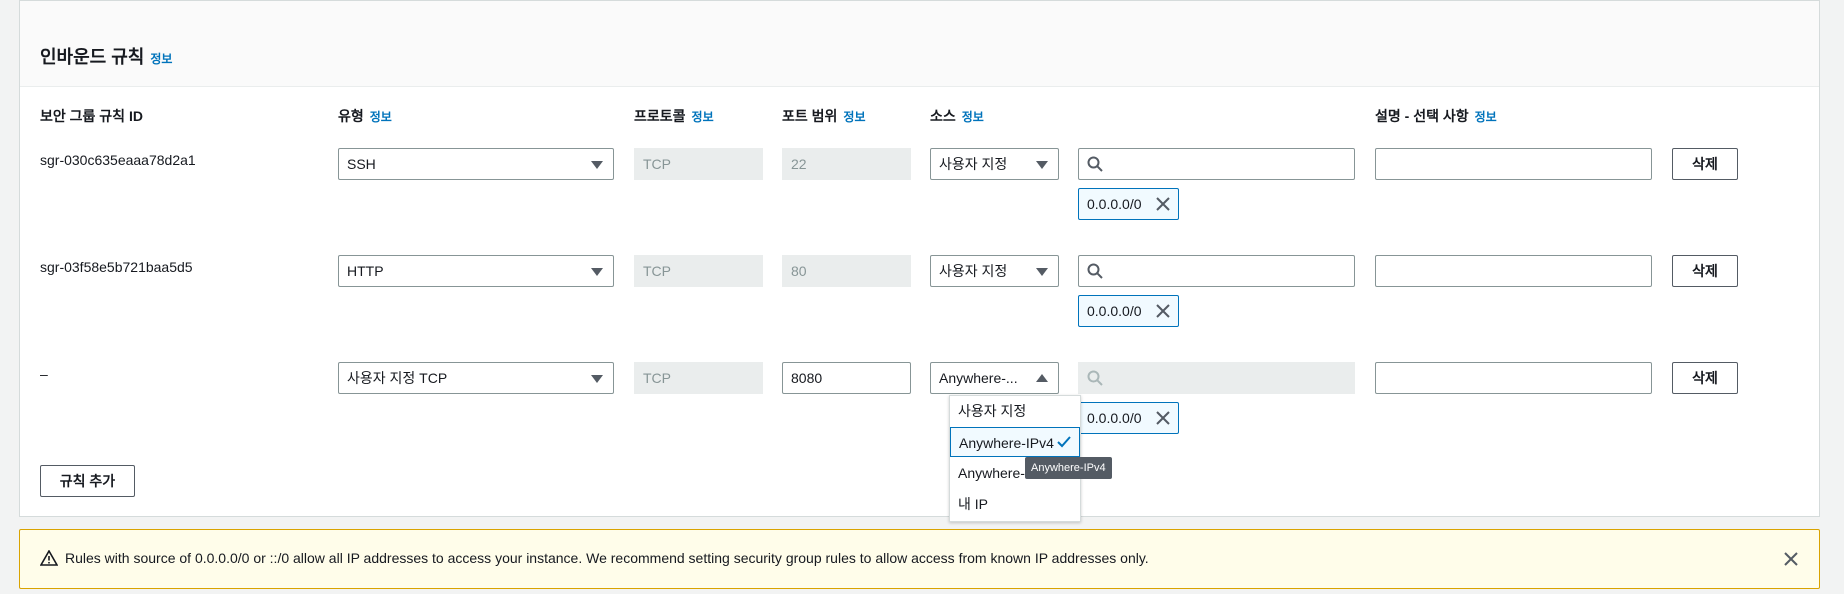 The height and width of the screenshot is (594, 1844). What do you see at coordinates (1422, 116) in the screenshot?
I see `col-header-description-text: 설명 - 선택 사항` at bounding box center [1422, 116].